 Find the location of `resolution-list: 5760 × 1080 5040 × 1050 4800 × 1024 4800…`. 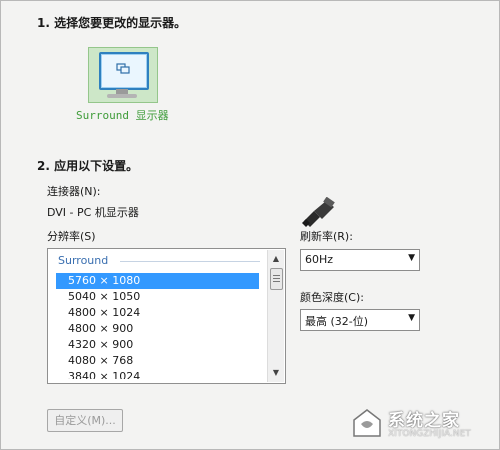

resolution-list: 5760 × 1080 5040 × 1050 4800 × 1024 4800… is located at coordinates (157, 326).